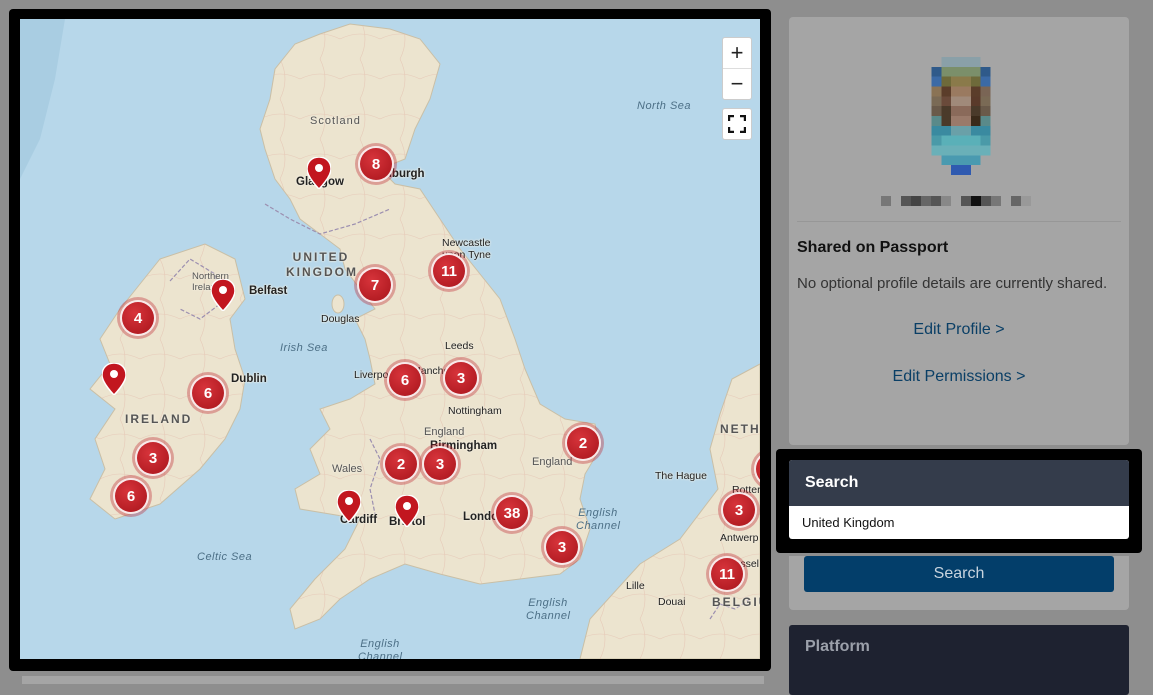 The image size is (1153, 695). I want to click on profile-divider, so click(959, 221).